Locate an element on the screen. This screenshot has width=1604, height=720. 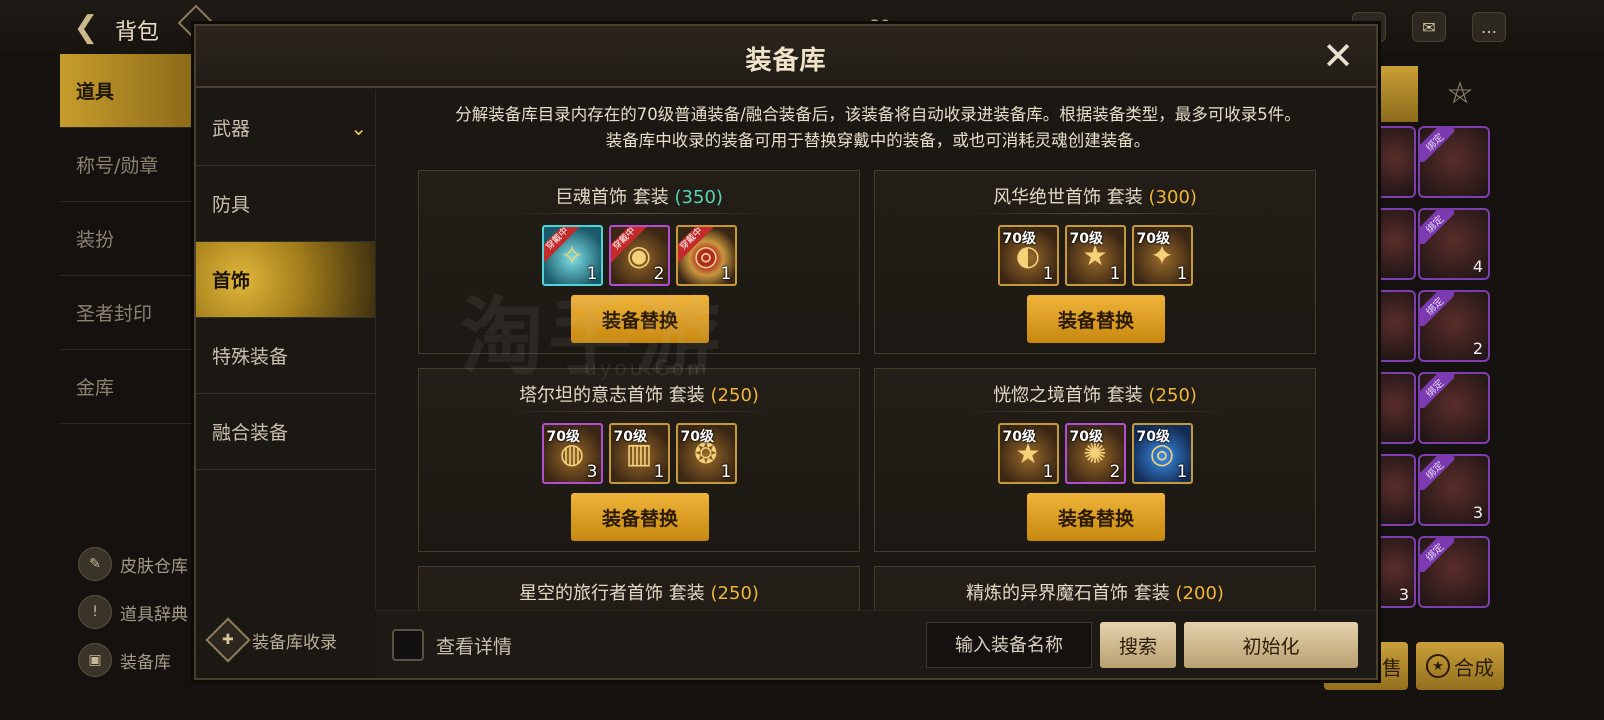
category-weapon: 武器 ⌄ is located at coordinates (285, 128).